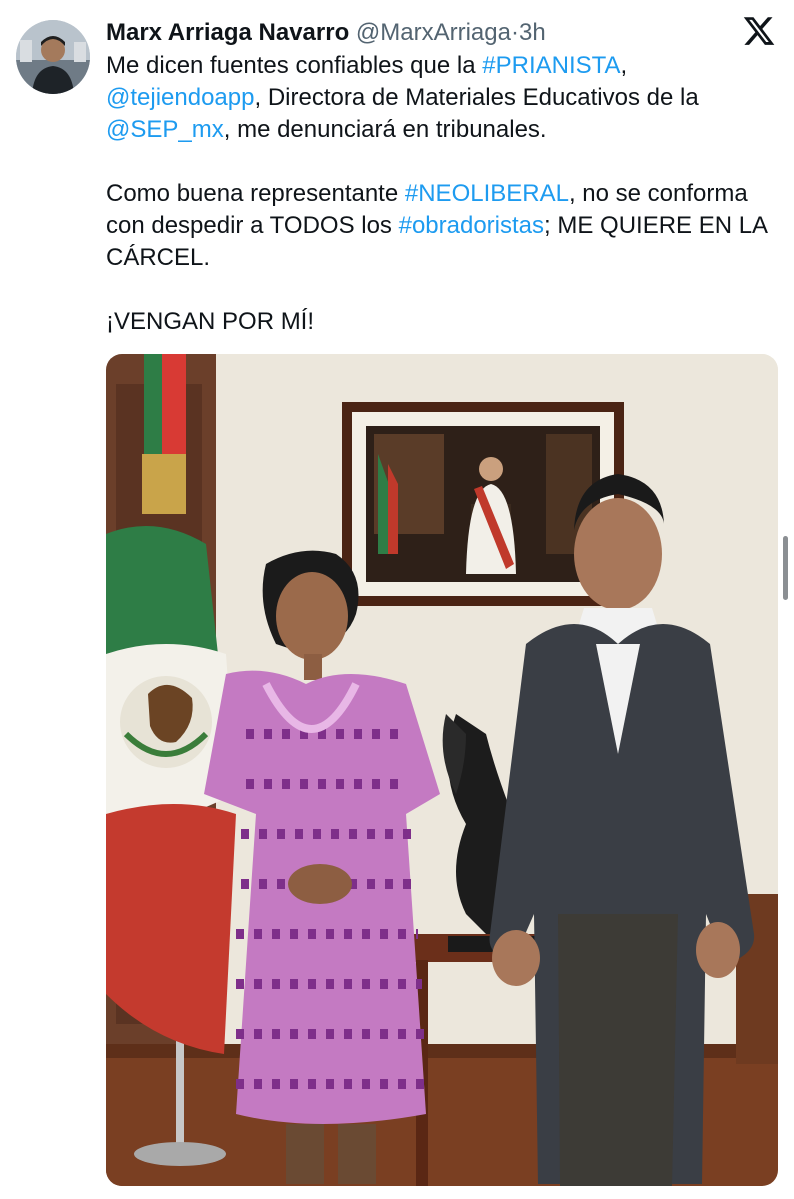 The width and height of the screenshot is (794, 1199). I want to click on mention-sep-mx: @SEP_mx, so click(165, 129).